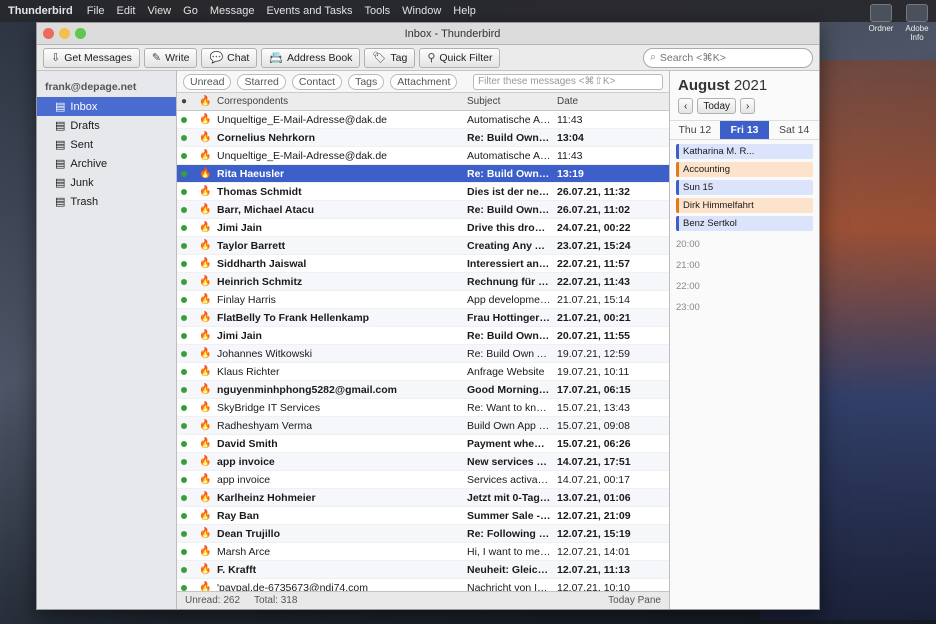  I want to click on folder-item-sent: ▤ Sent, so click(106, 144).